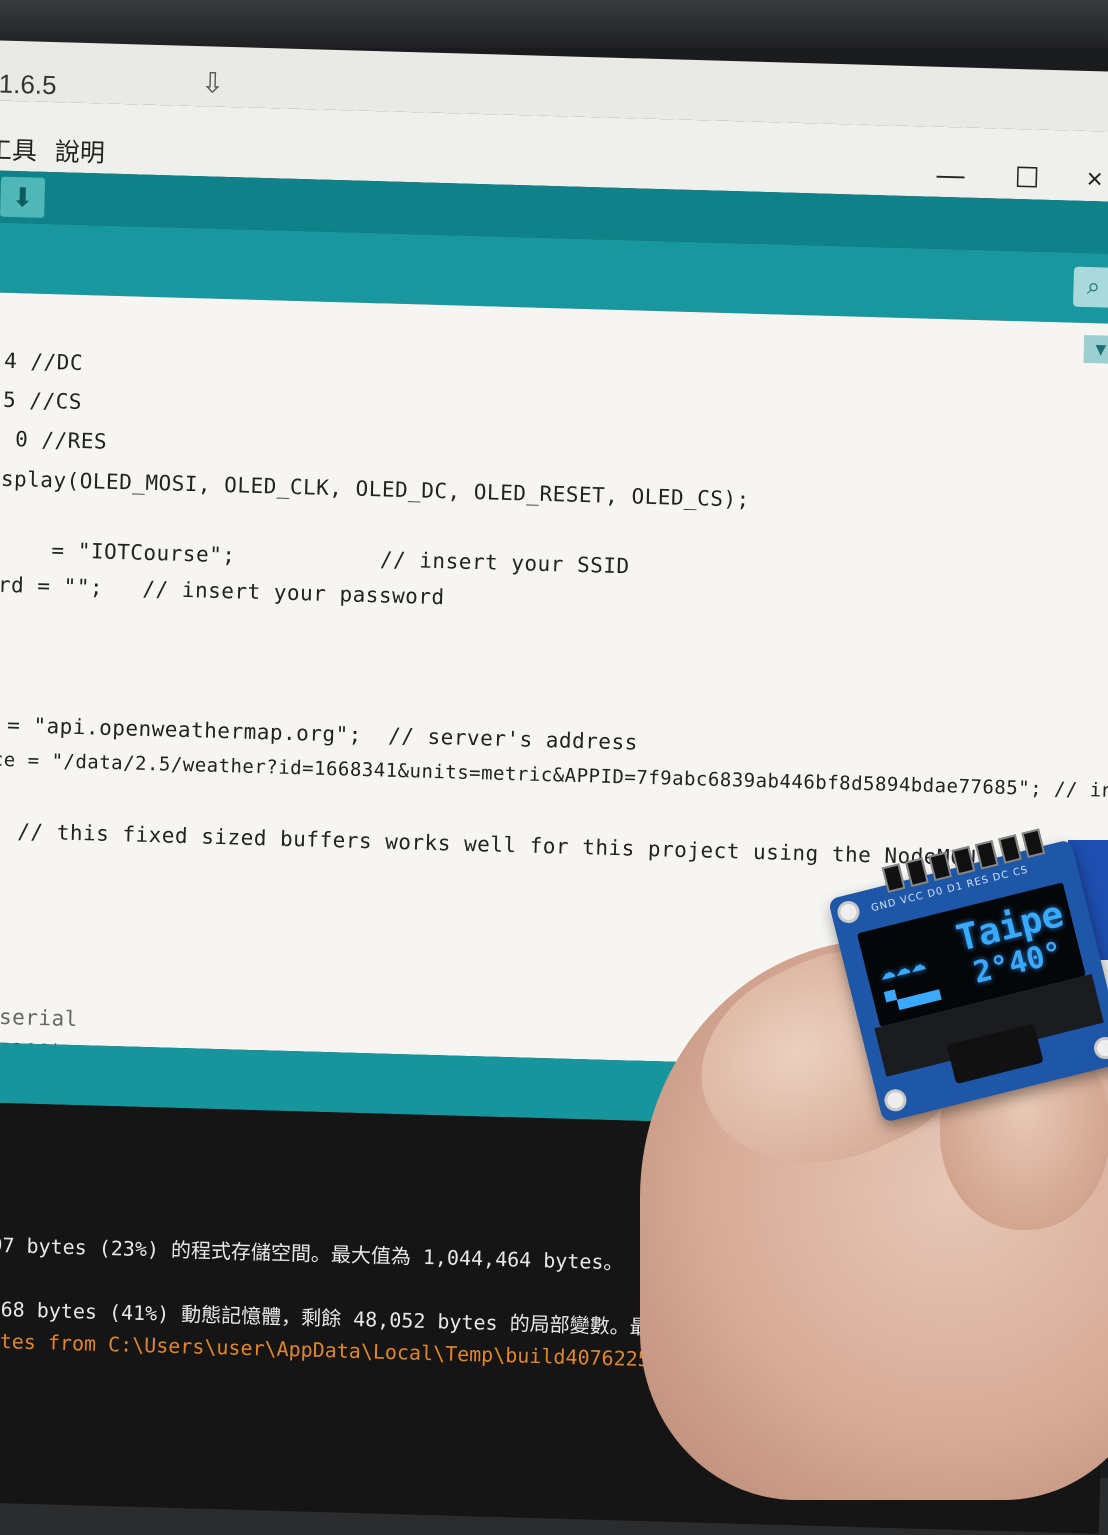  I want to click on code-line: e serial, so click(39, 1018).